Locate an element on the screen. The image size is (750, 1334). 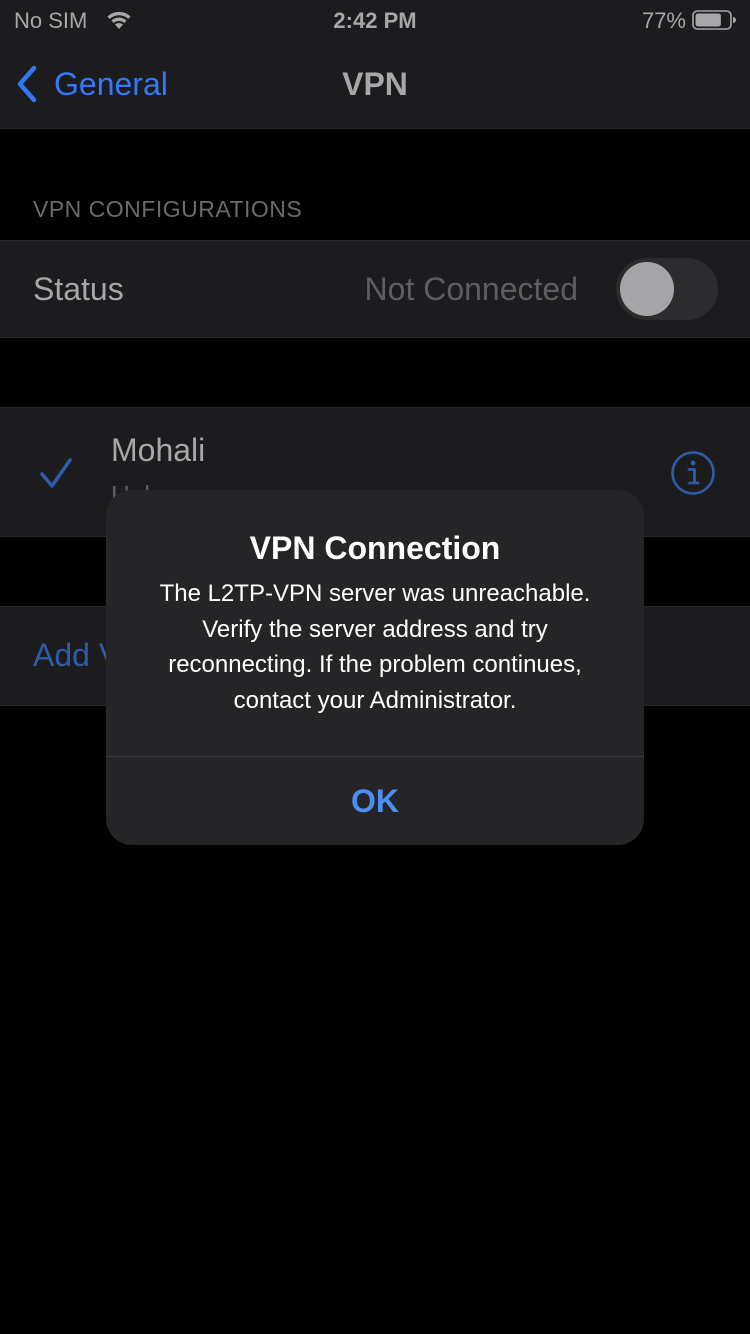
status-cell: Status Not Connected is located at coordinates (375, 289).